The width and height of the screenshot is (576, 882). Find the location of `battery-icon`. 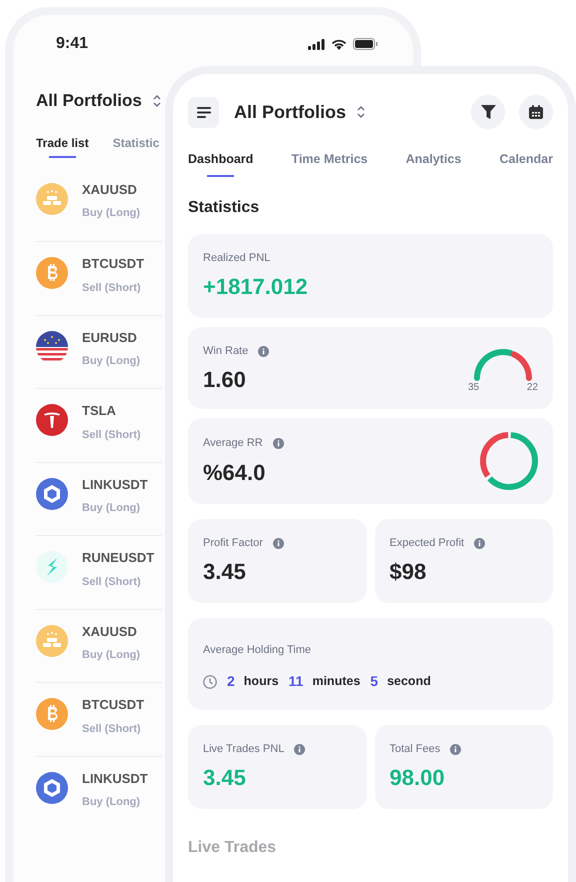

battery-icon is located at coordinates (365, 44).